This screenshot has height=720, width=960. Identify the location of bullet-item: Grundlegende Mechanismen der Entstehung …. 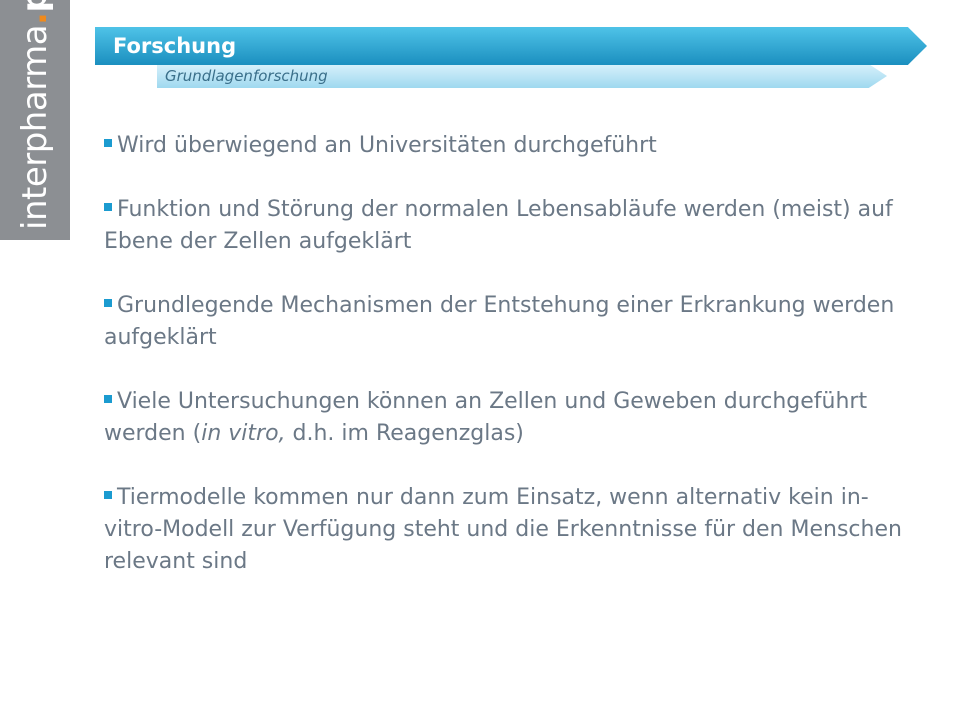
(504, 322).